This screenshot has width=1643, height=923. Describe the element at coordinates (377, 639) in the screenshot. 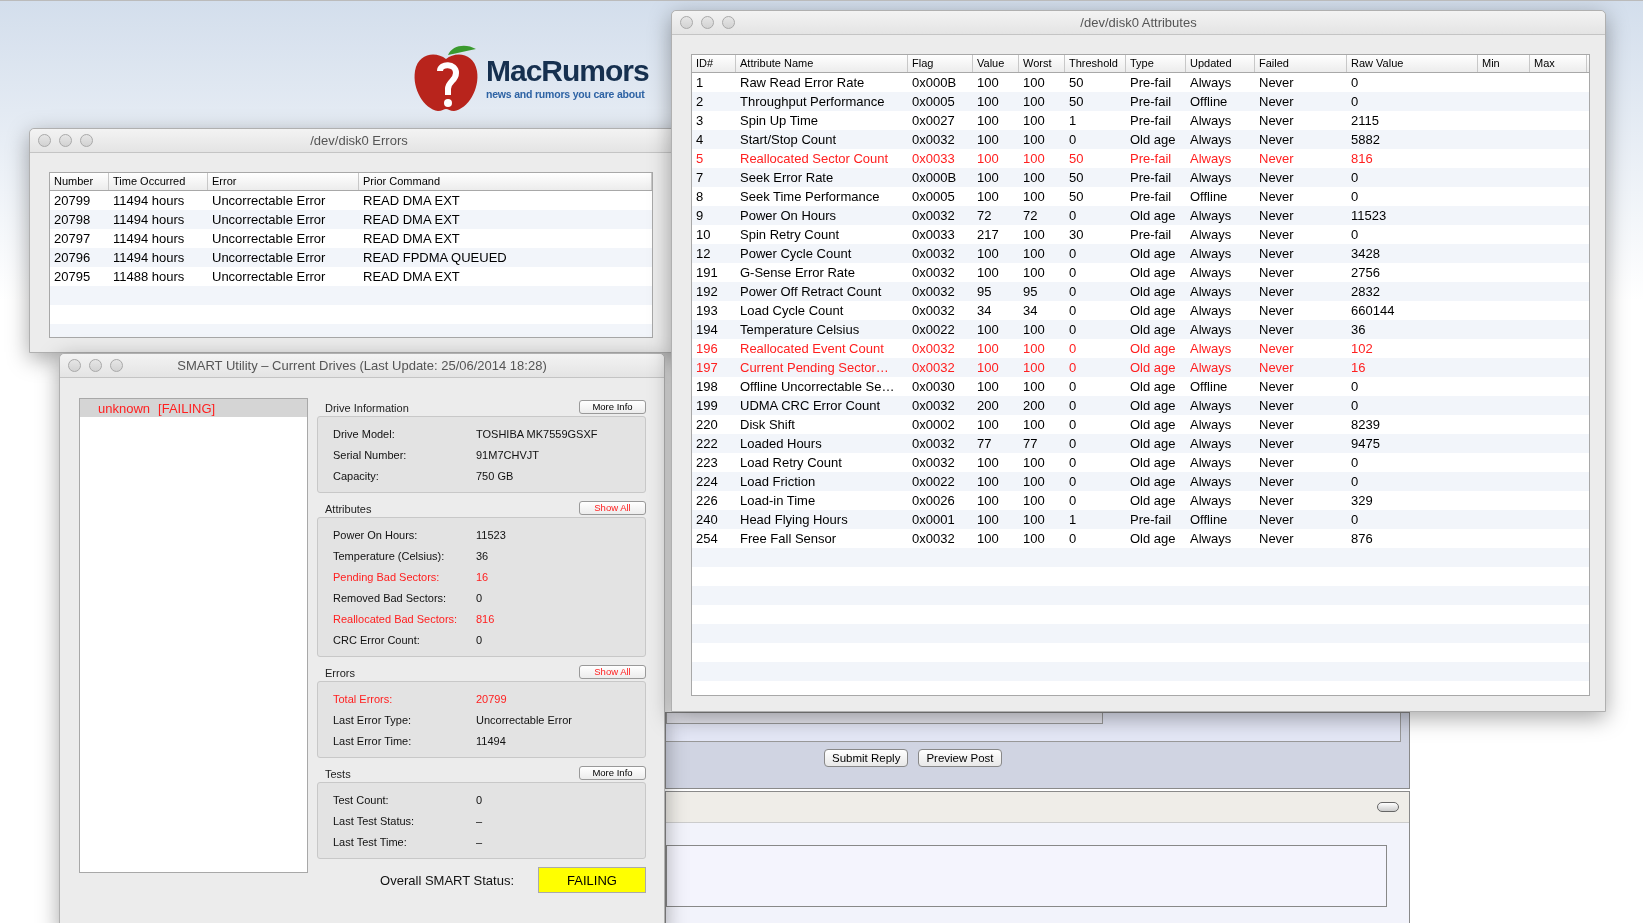

I see `info-label: CRC Error Count:` at that location.